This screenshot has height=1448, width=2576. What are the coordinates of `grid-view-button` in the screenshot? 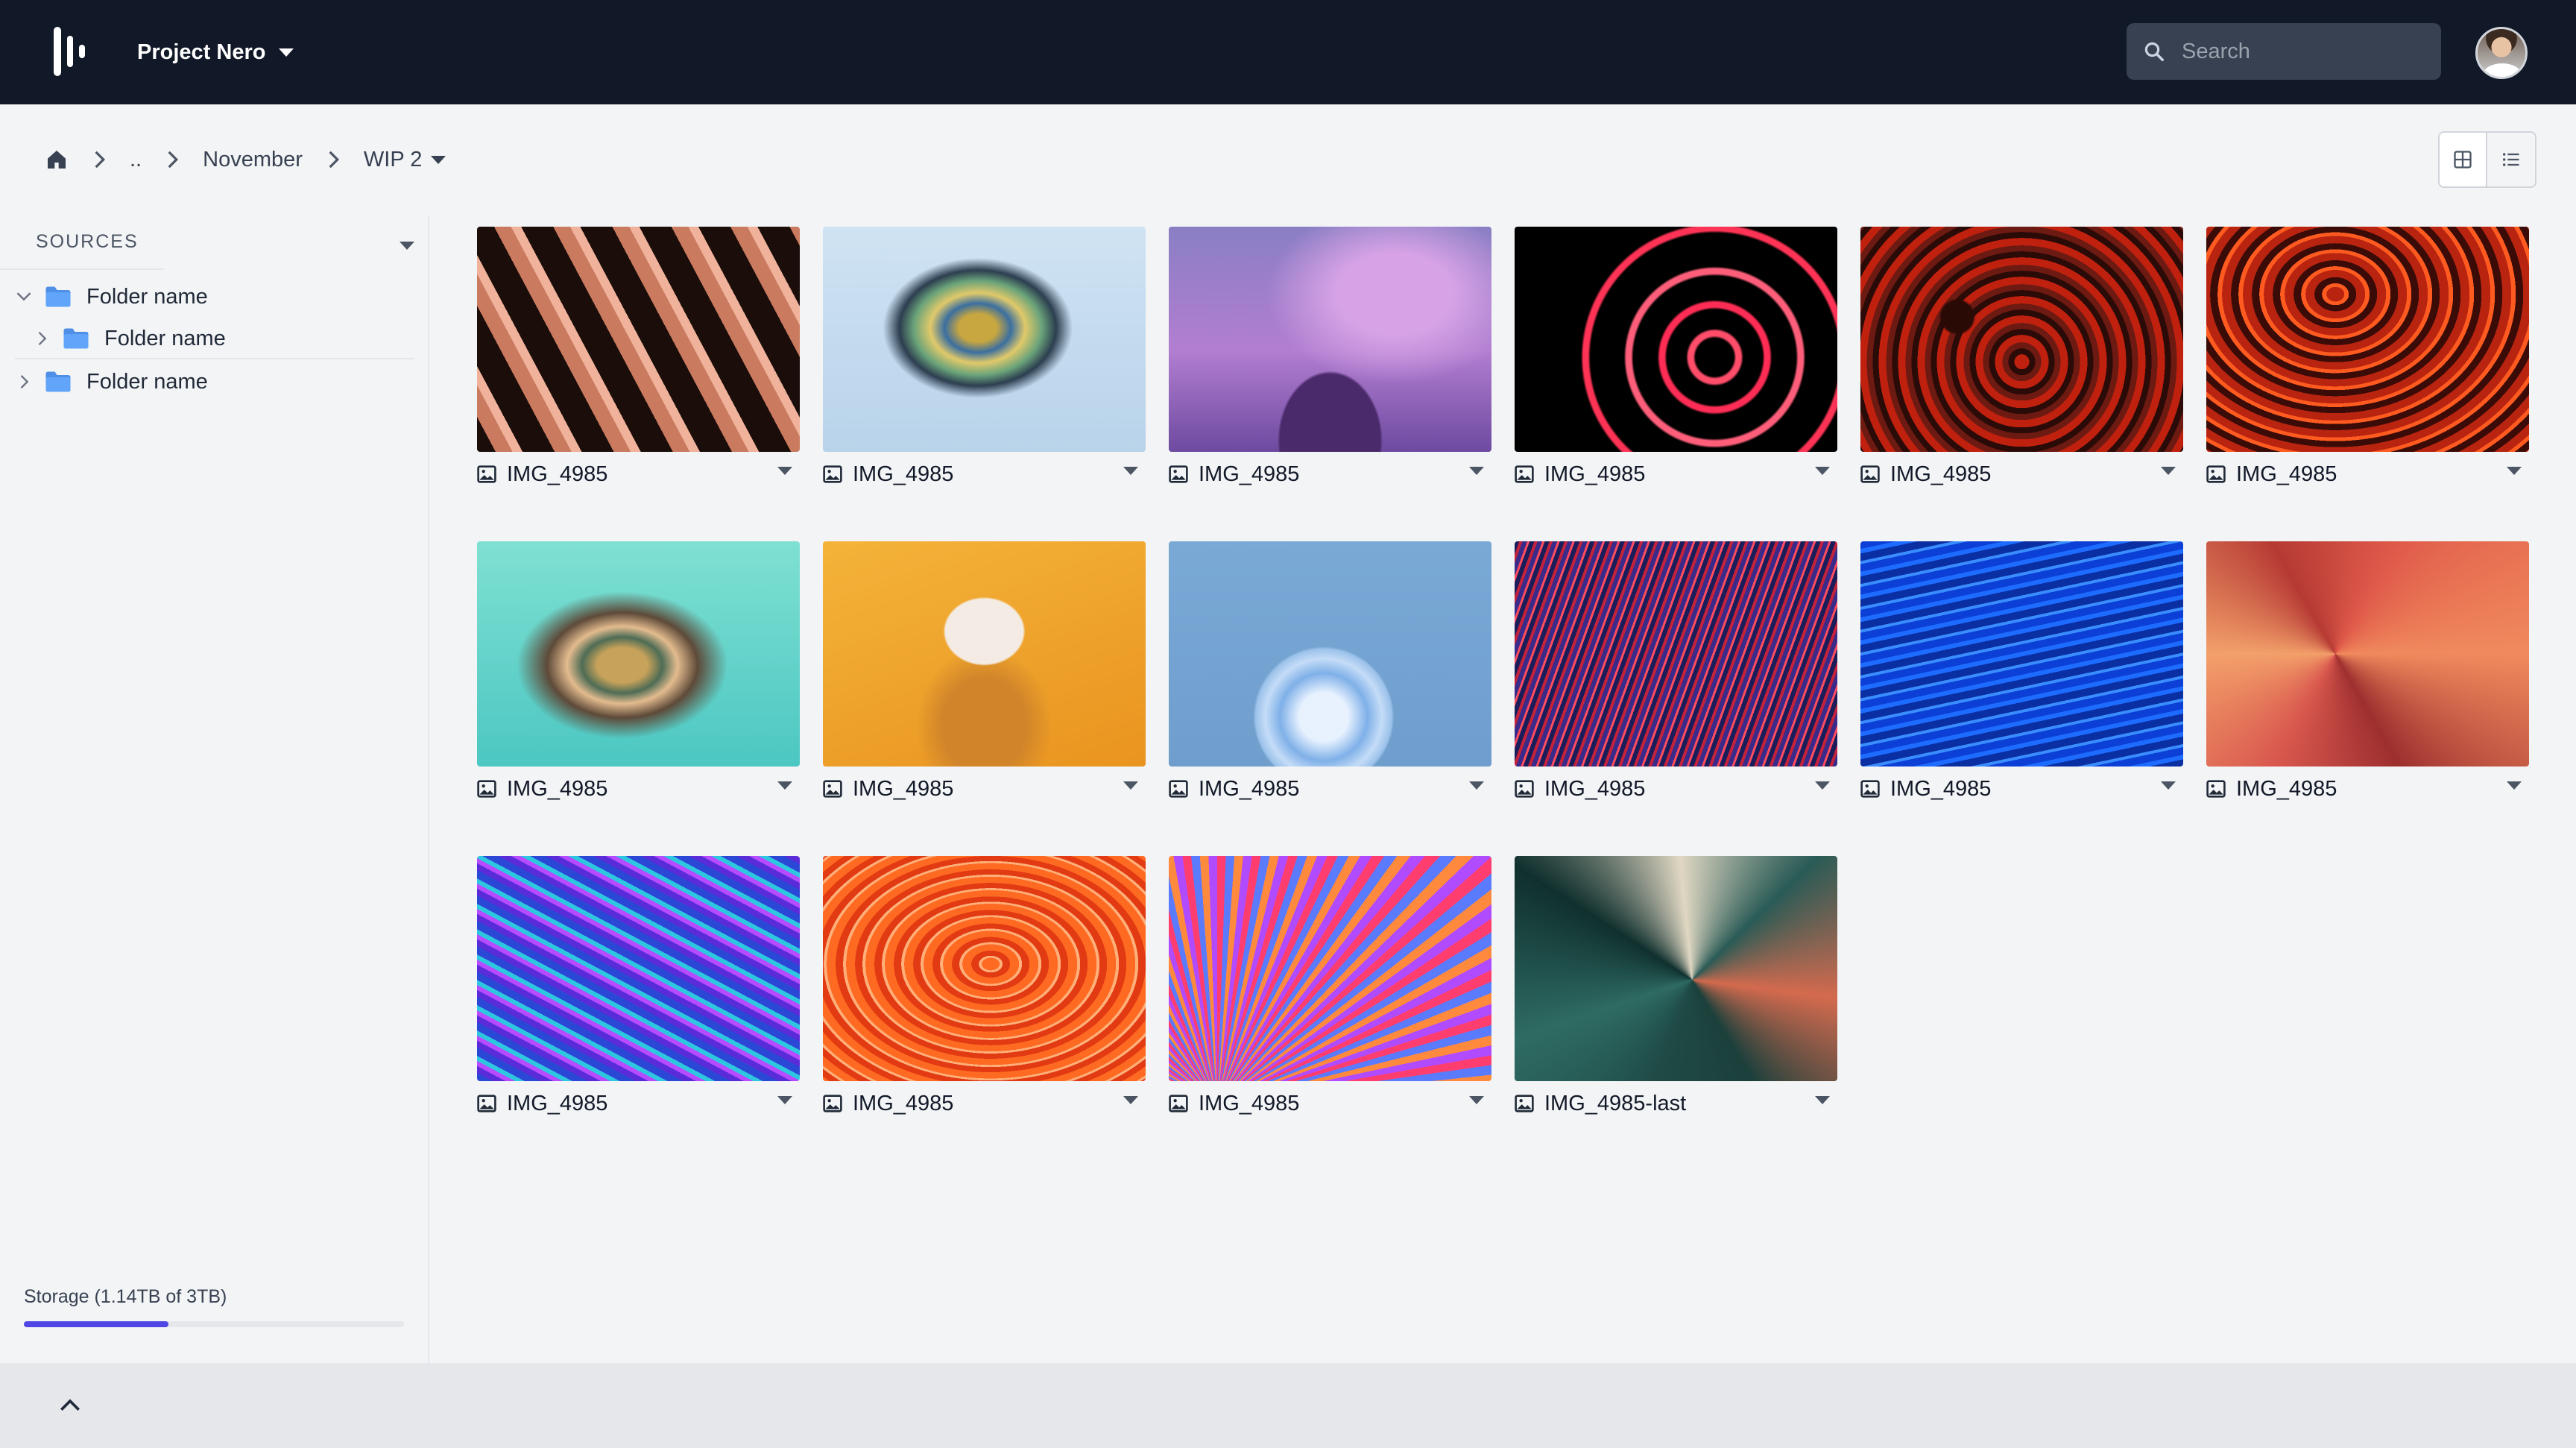 It's located at (2463, 159).